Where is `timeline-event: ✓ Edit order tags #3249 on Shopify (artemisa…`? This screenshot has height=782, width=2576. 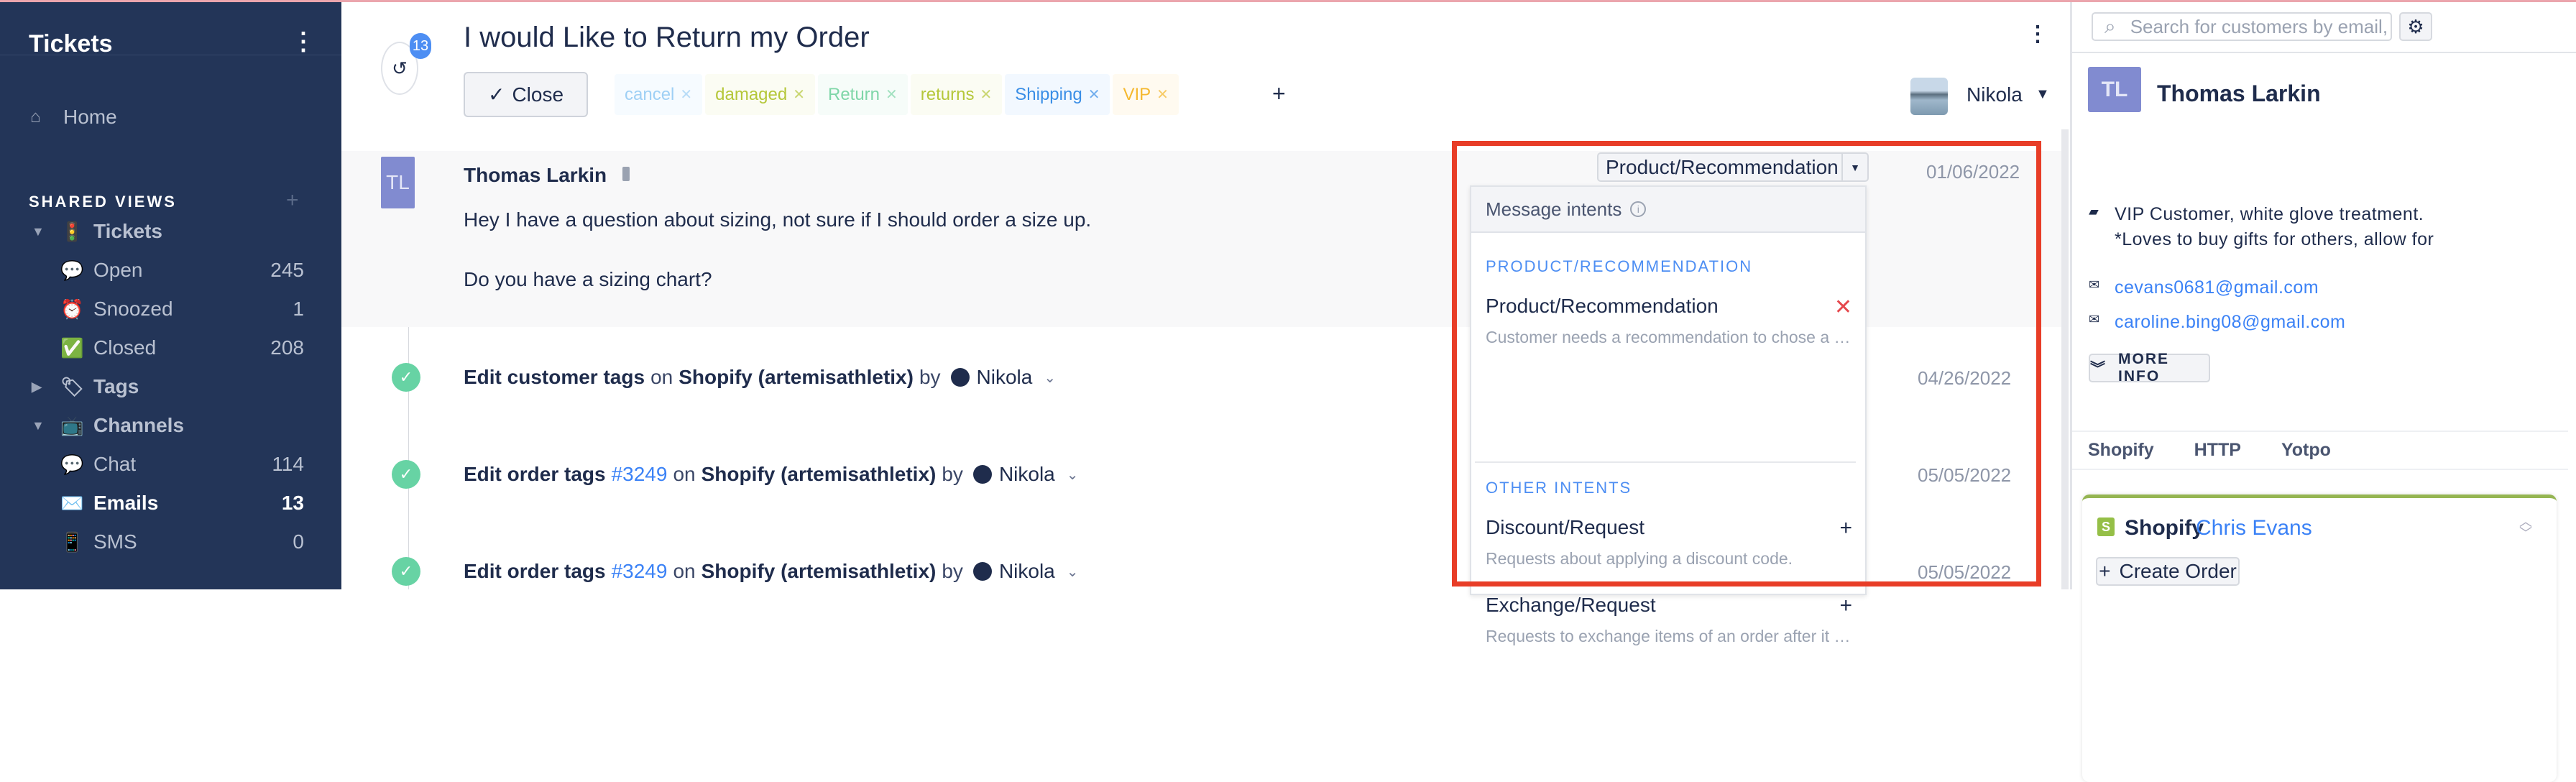
timeline-event: ✓ Edit order tags #3249 on Shopify (artemisa… is located at coordinates (735, 474).